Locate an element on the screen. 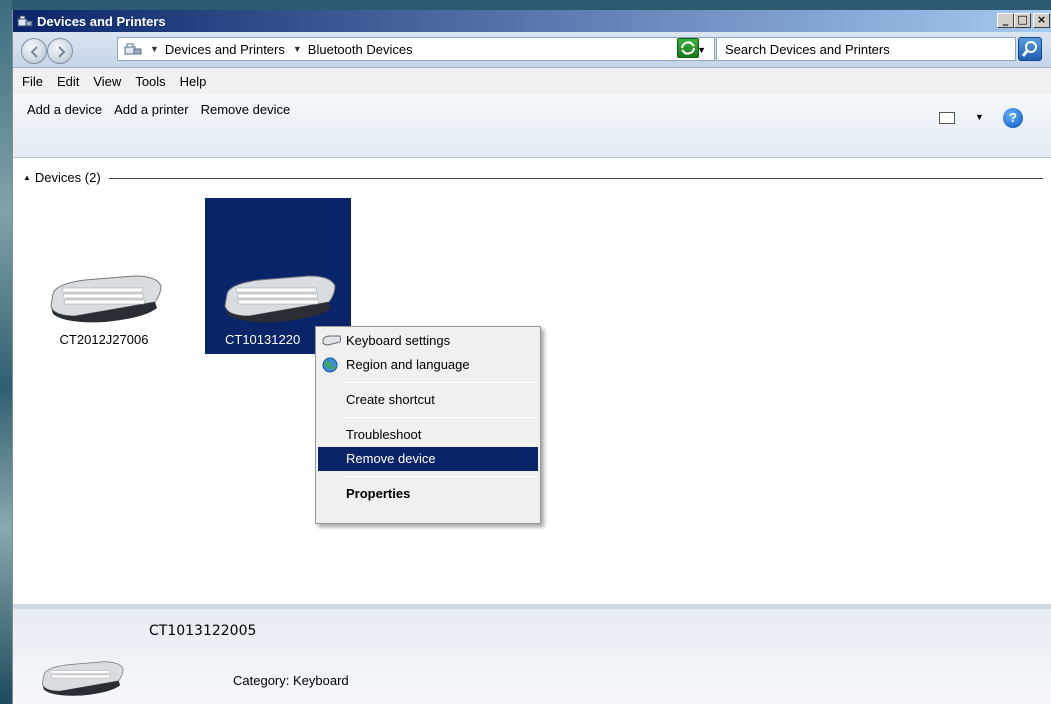 The image size is (1051, 704). search-input: Search Devices and Printers is located at coordinates (866, 49).